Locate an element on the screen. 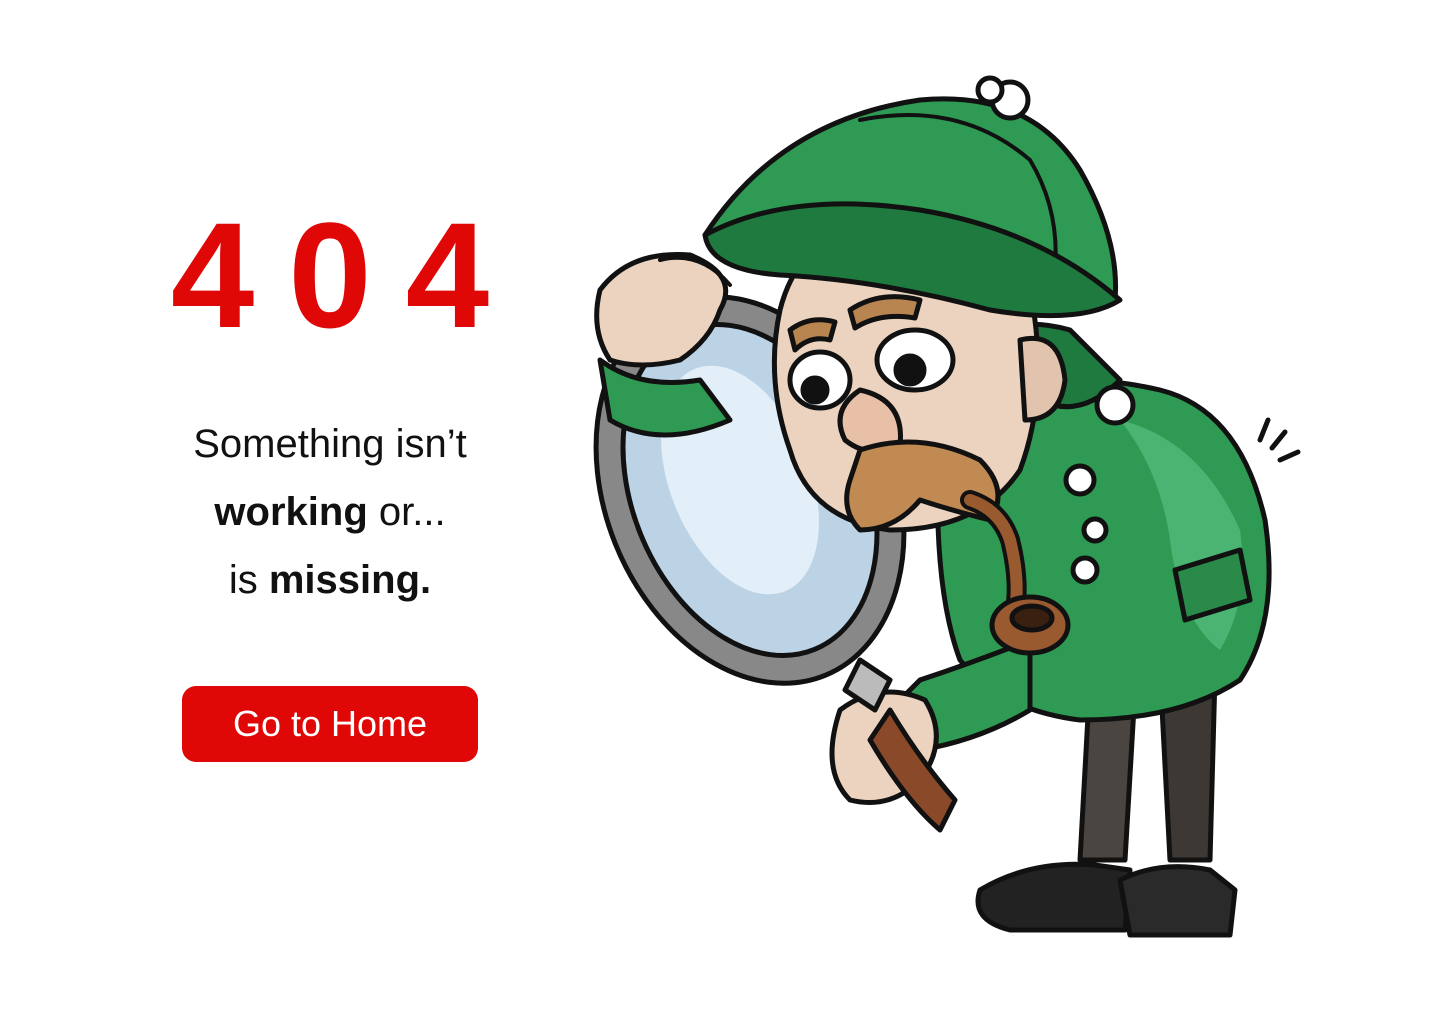 The image size is (1440, 1024). message-line-3: is missing. is located at coordinates (330, 580).